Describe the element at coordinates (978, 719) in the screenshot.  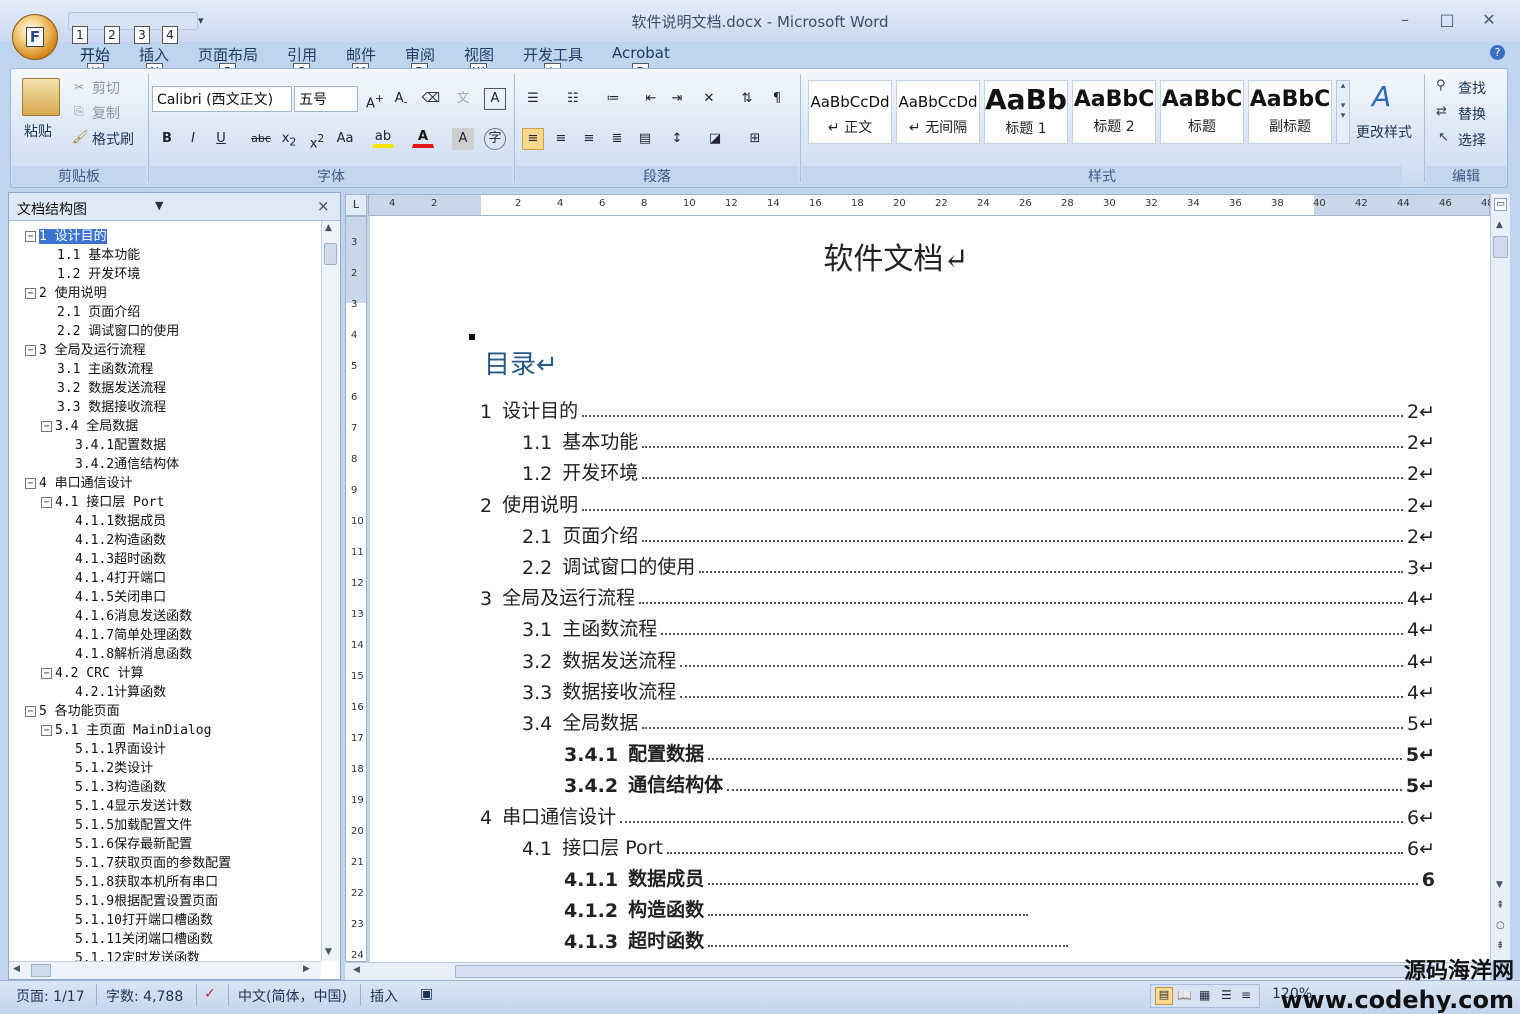
I see `toc-entry: 3.4 全局数据 5↵` at that location.